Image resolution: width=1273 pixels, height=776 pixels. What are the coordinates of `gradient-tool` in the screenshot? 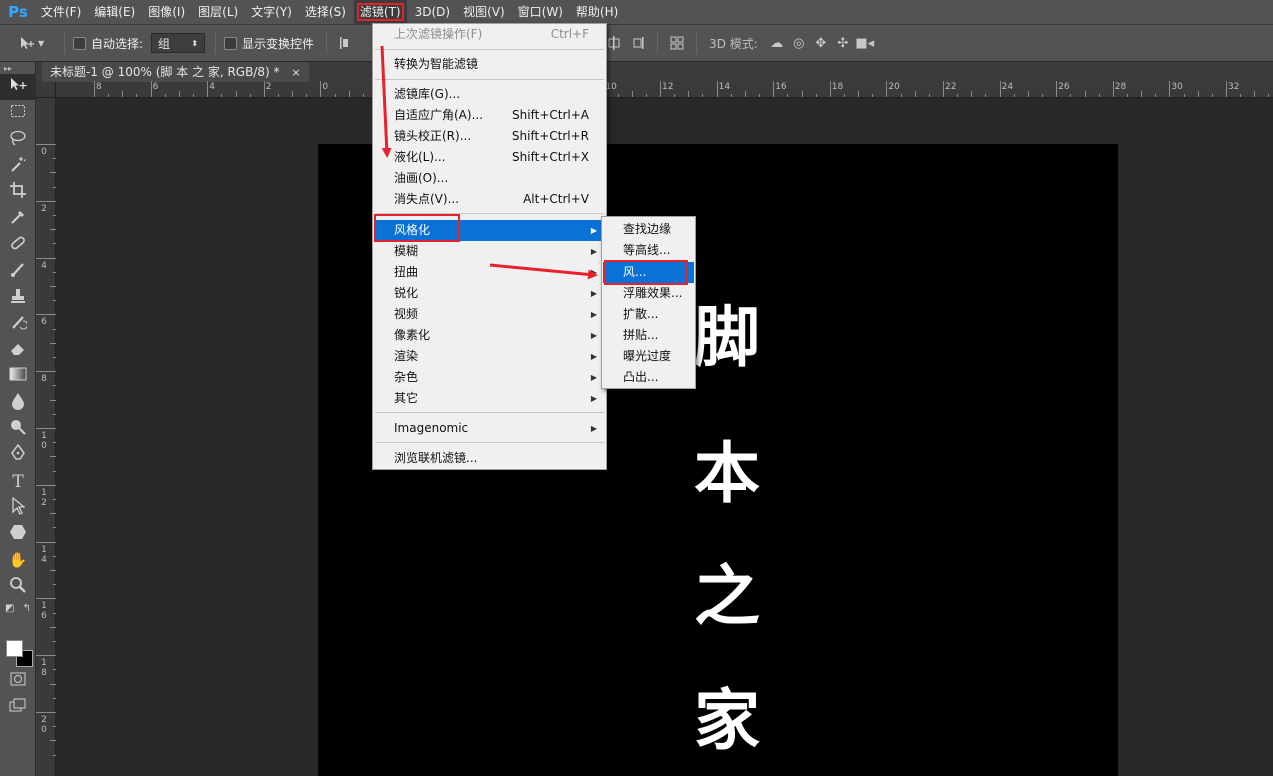 It's located at (18, 376).